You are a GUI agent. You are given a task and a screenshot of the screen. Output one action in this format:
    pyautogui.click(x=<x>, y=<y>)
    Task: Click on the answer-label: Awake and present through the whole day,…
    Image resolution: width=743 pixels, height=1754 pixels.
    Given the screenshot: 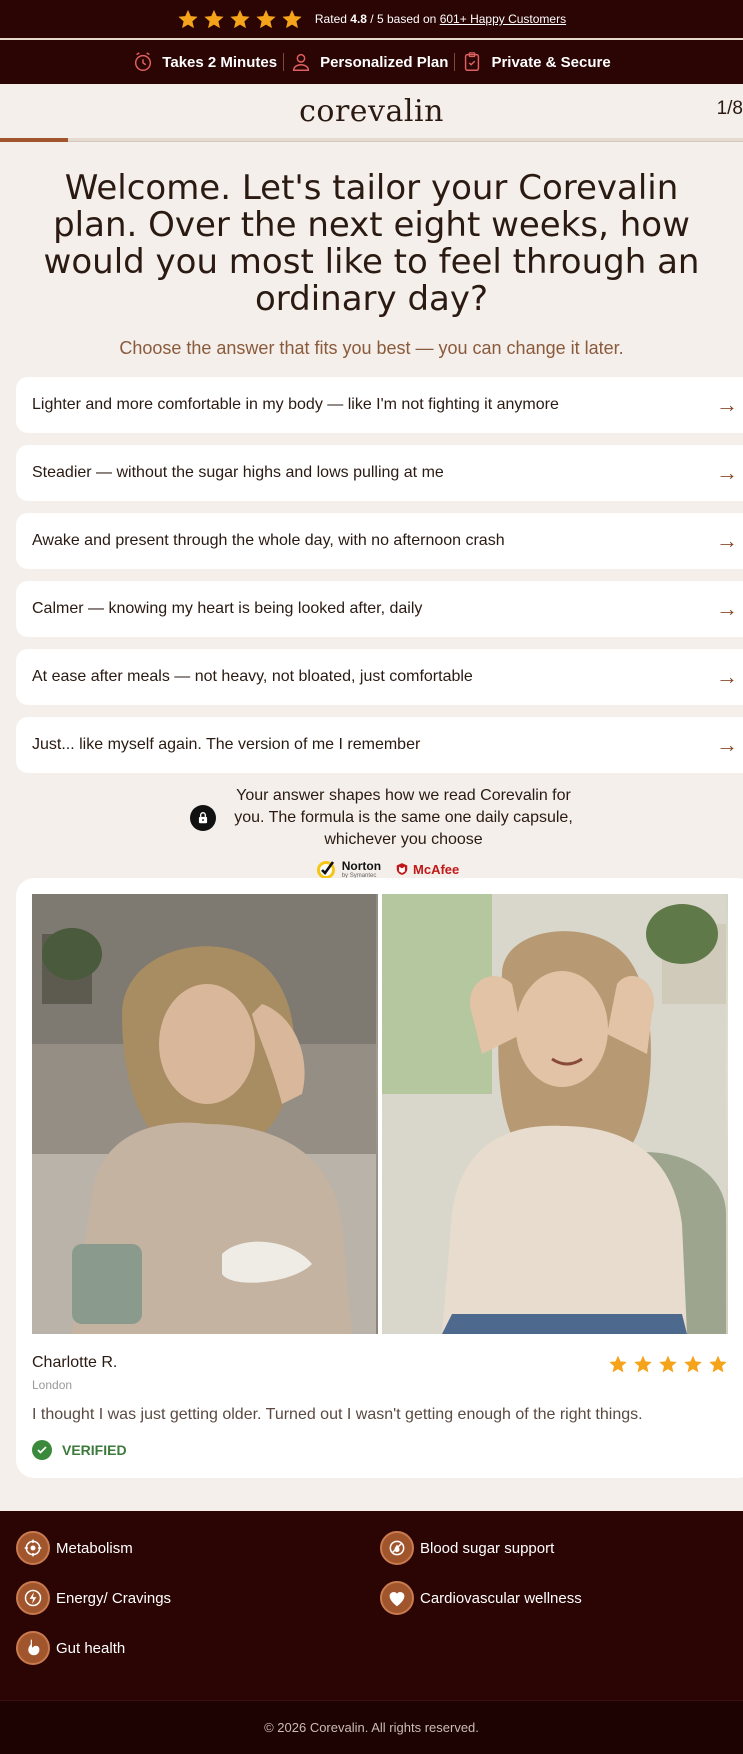 What is the action you would take?
    pyautogui.click(x=268, y=540)
    